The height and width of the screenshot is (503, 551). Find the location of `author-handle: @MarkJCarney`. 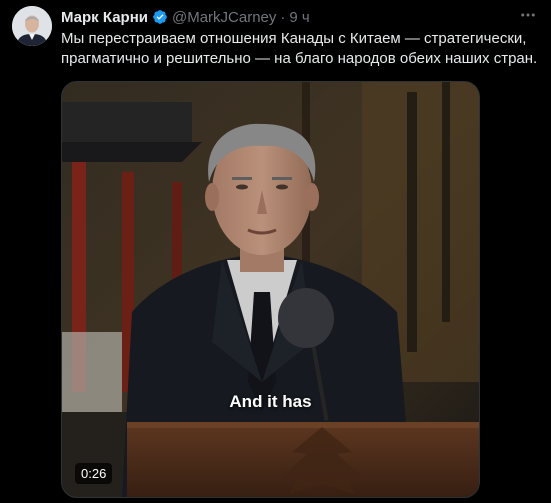

author-handle: @MarkJCarney is located at coordinates (224, 17).